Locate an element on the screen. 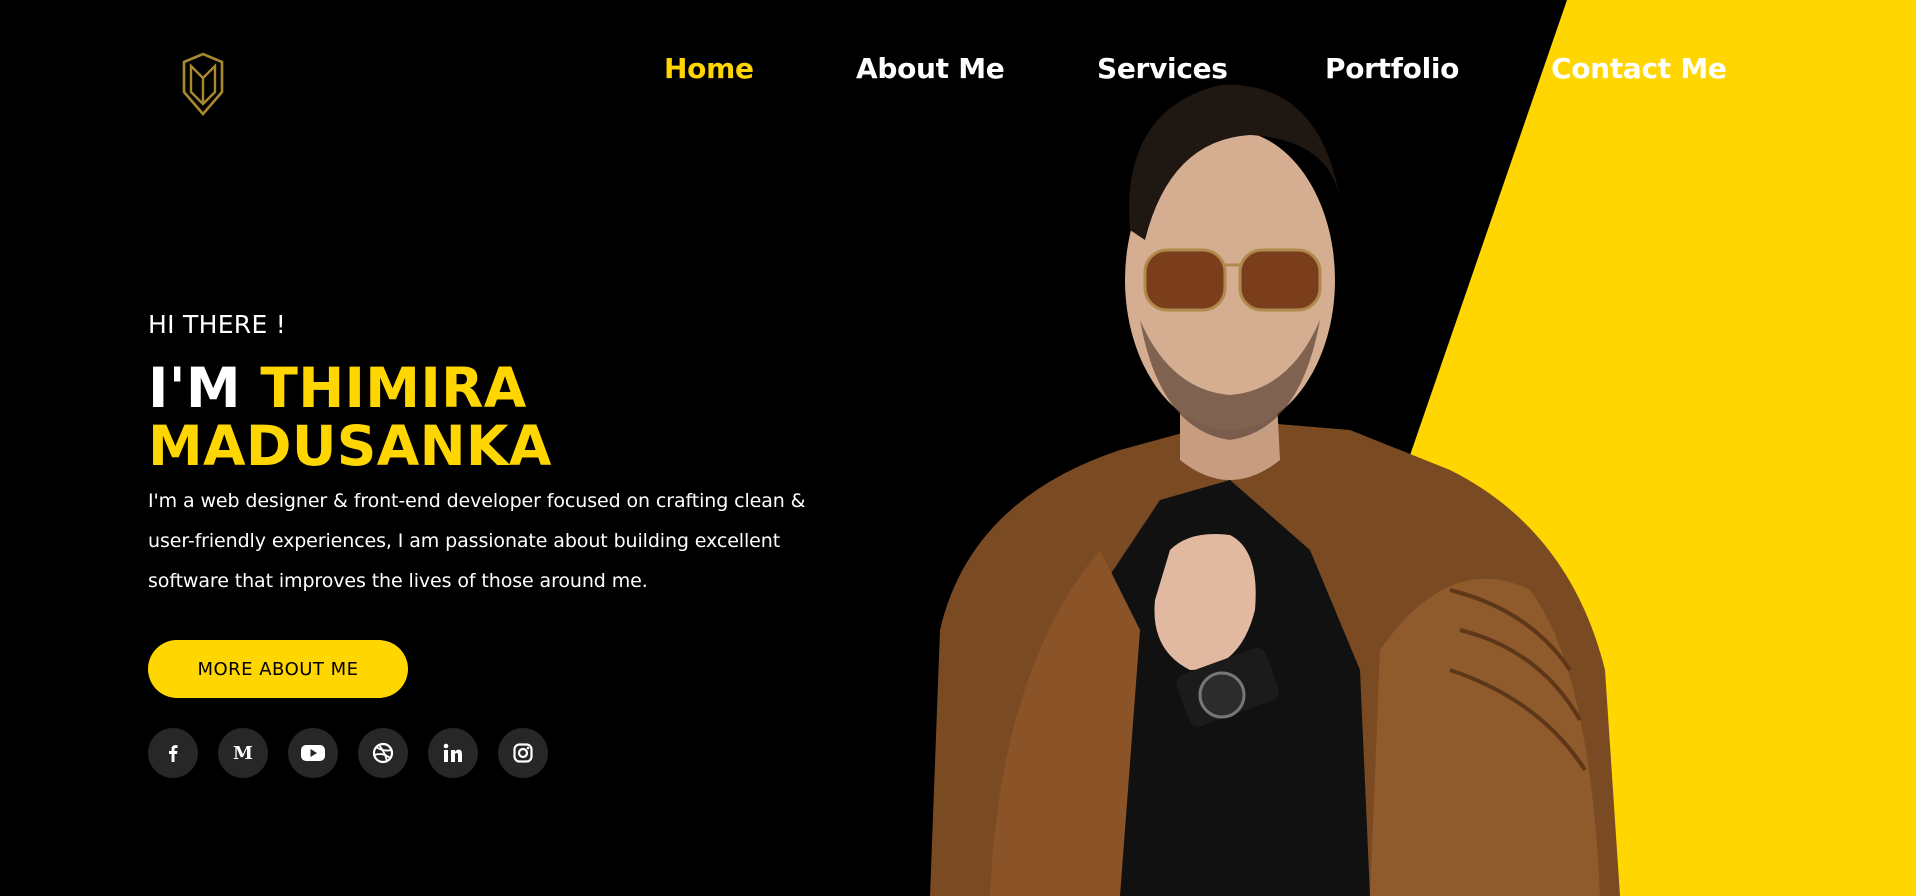  monogram-logo-icon is located at coordinates (203, 84).